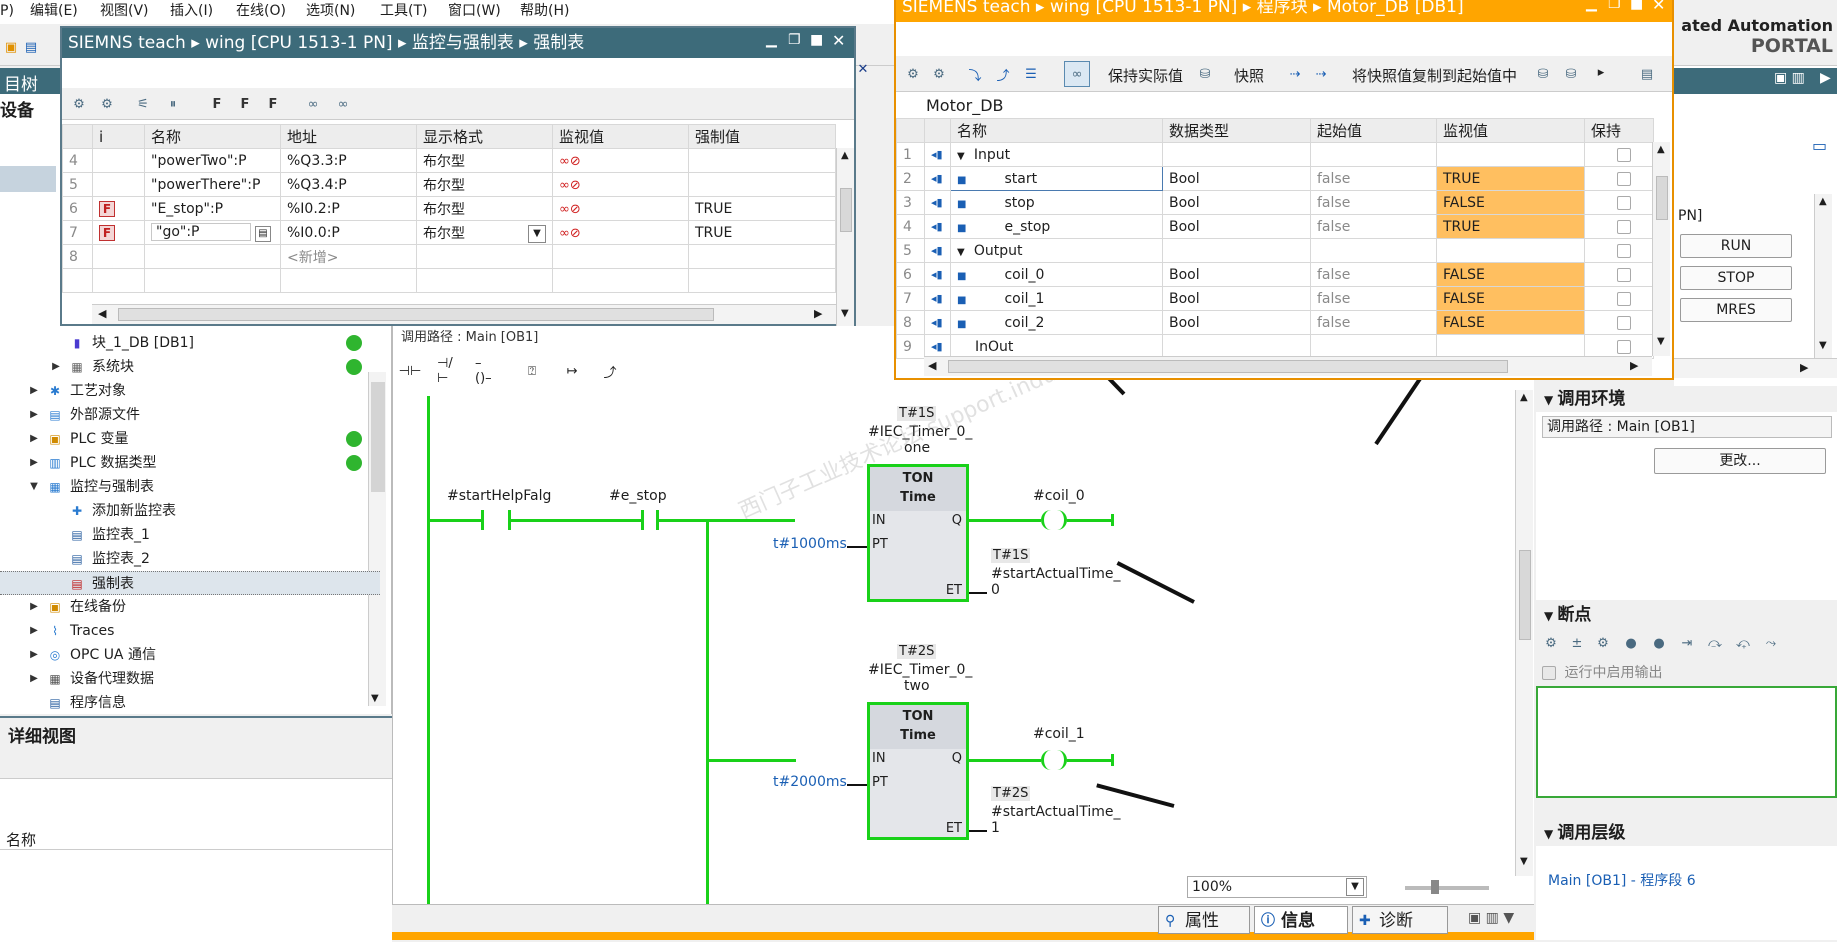  What do you see at coordinates (217, 104) in the screenshot?
I see `force-f-icon: F` at bounding box center [217, 104].